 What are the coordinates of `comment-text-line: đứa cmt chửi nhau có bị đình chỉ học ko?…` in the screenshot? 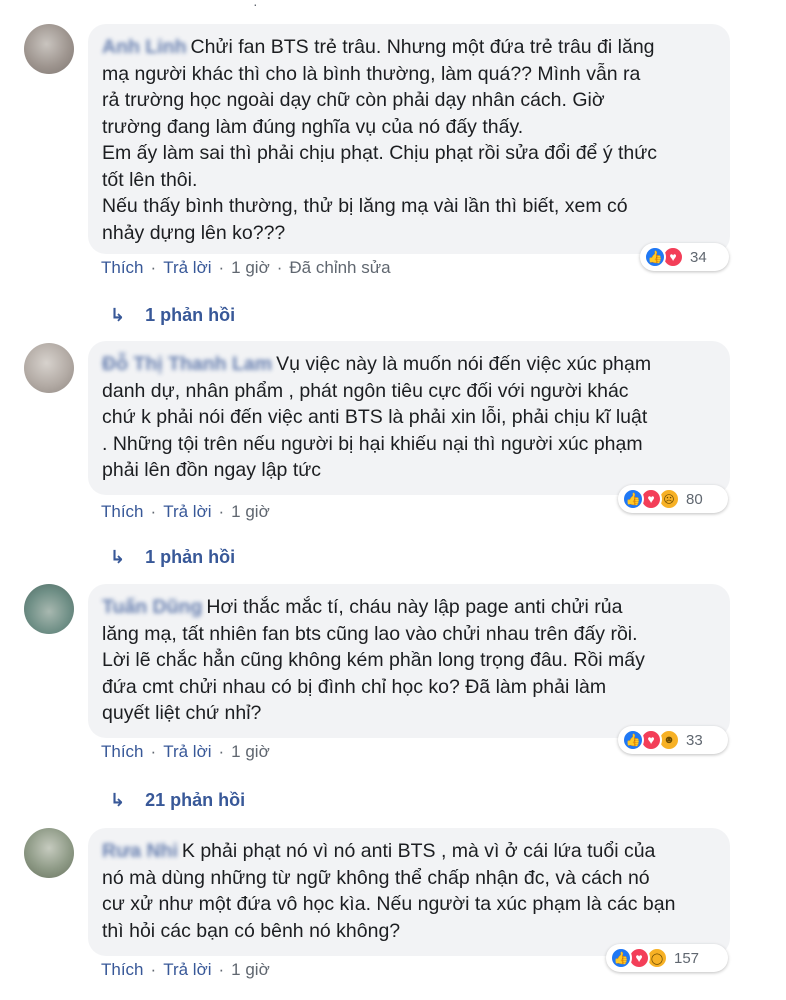 It's located at (354, 686).